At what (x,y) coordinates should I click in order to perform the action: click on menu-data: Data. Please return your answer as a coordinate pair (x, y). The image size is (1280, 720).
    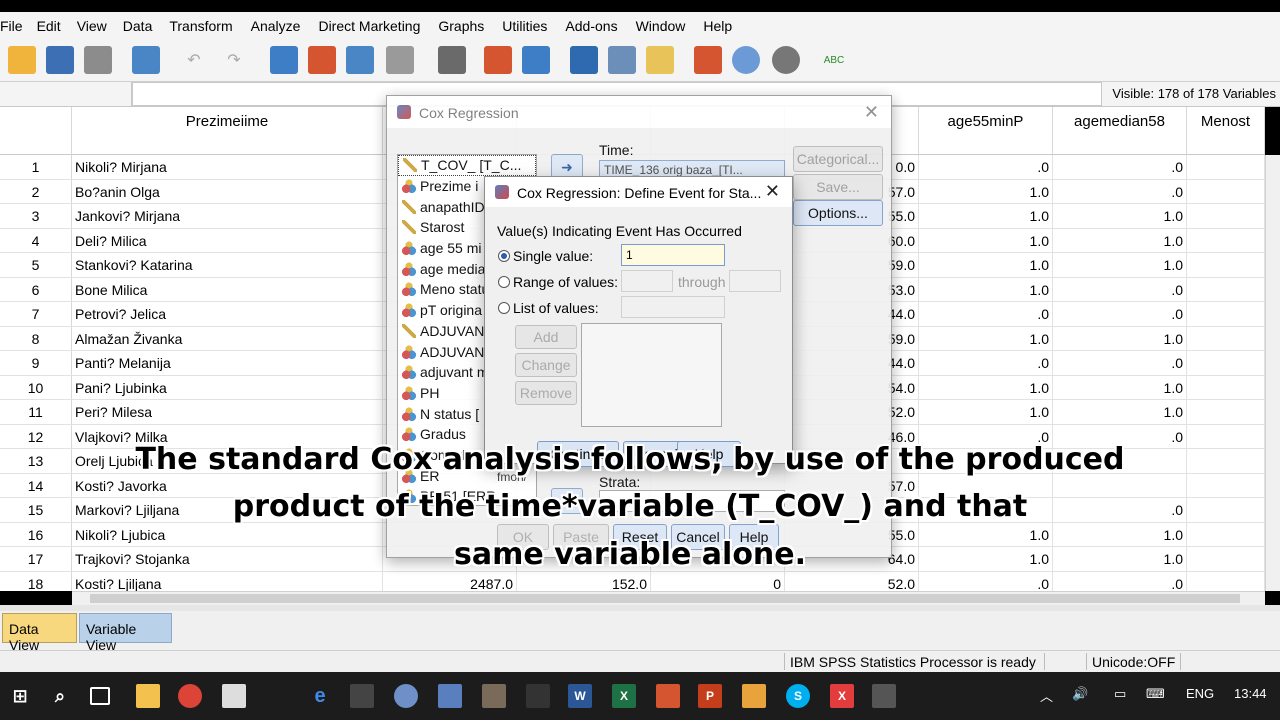
    Looking at the image, I should click on (146, 26).